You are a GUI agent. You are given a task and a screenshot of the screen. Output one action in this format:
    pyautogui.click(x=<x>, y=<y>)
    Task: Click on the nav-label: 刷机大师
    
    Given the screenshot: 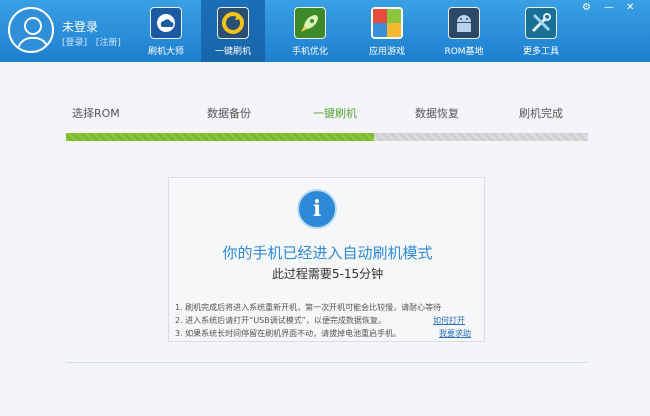 What is the action you would take?
    pyautogui.click(x=165, y=52)
    